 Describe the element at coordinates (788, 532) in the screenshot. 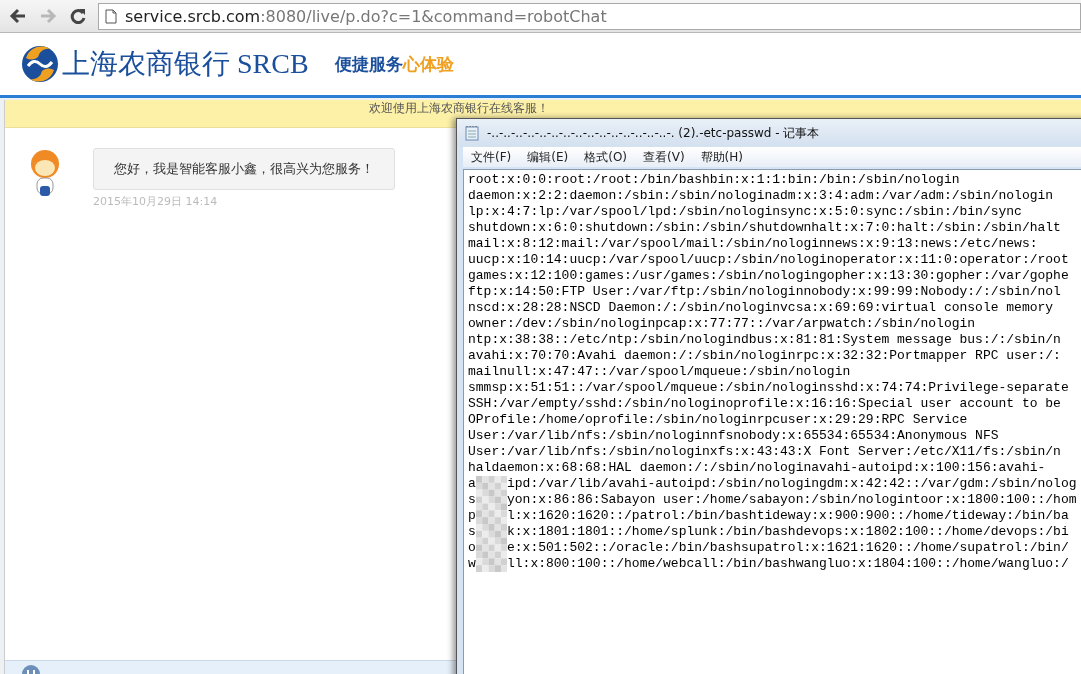

I see `text-line: k:x:1801:1801::/home/splunk:/bin/bashdevops:x:1802:100::/home/devops:/bi` at that location.